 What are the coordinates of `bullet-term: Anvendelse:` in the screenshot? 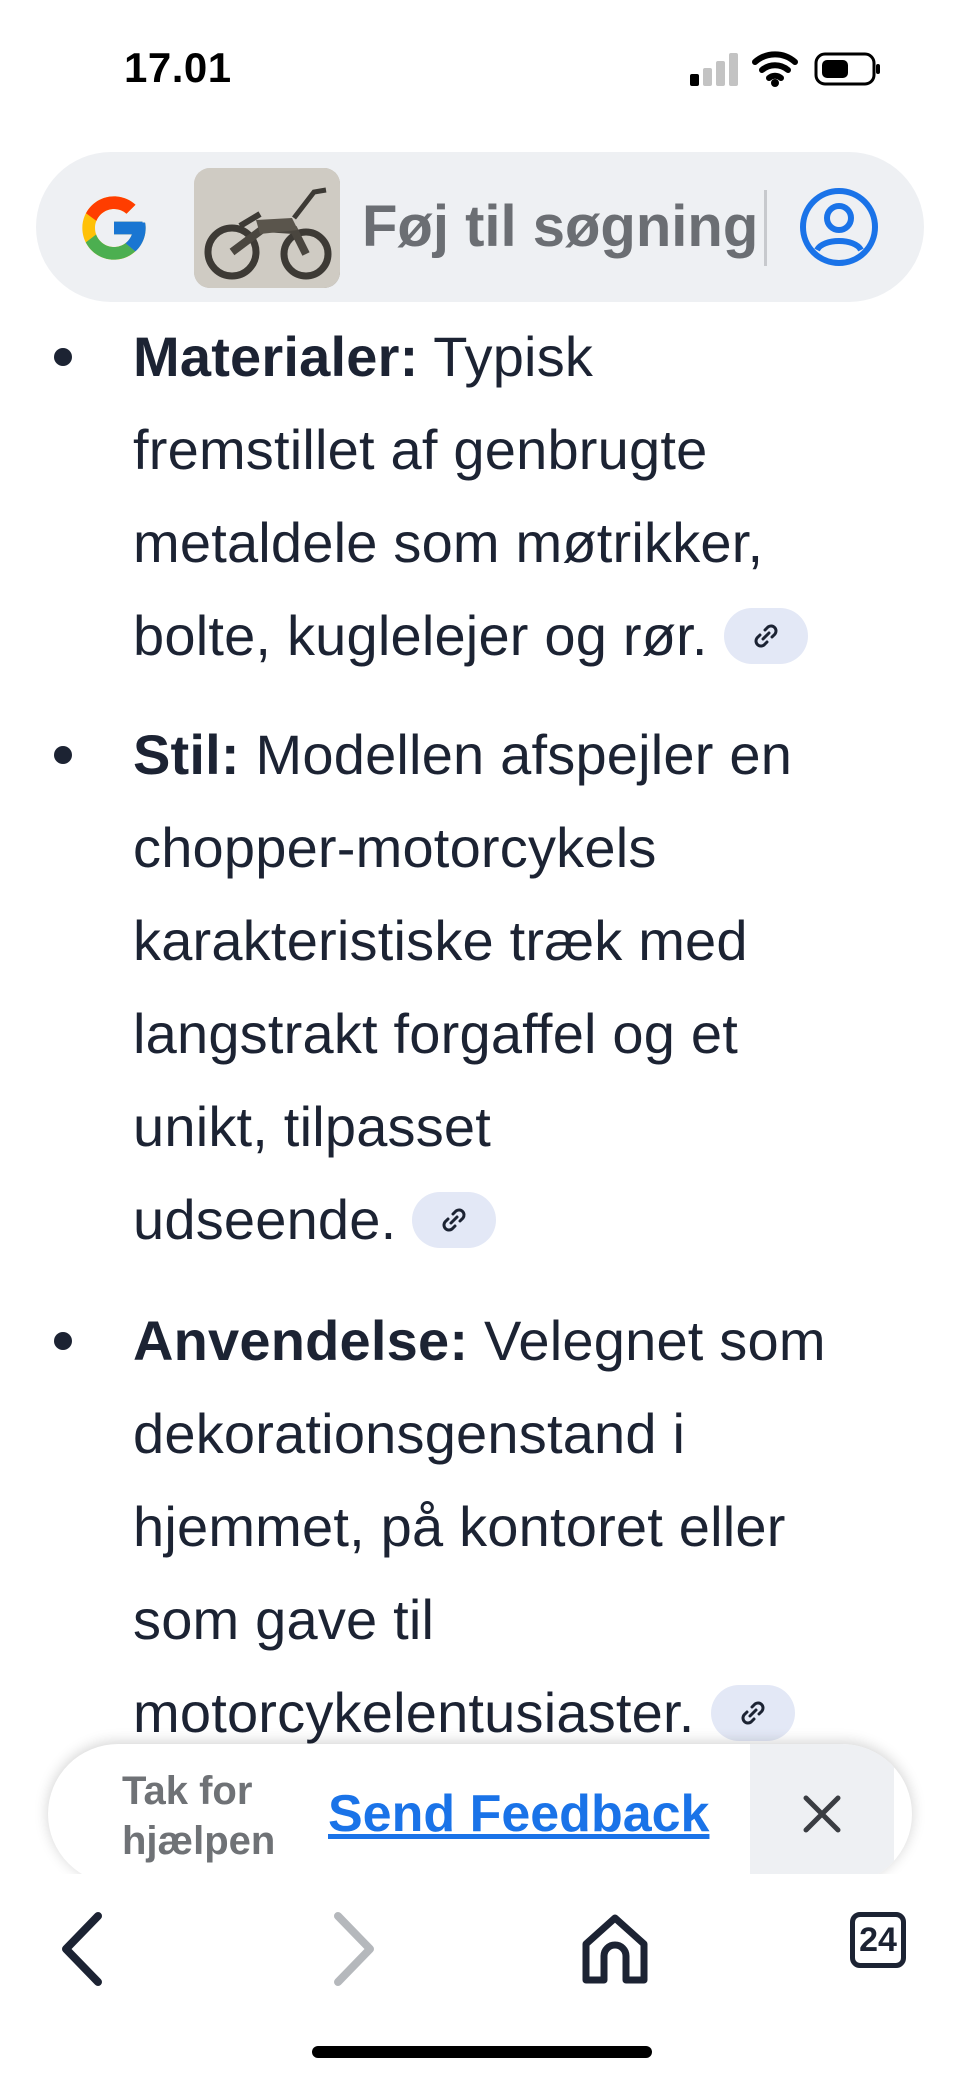 It's located at (301, 1340).